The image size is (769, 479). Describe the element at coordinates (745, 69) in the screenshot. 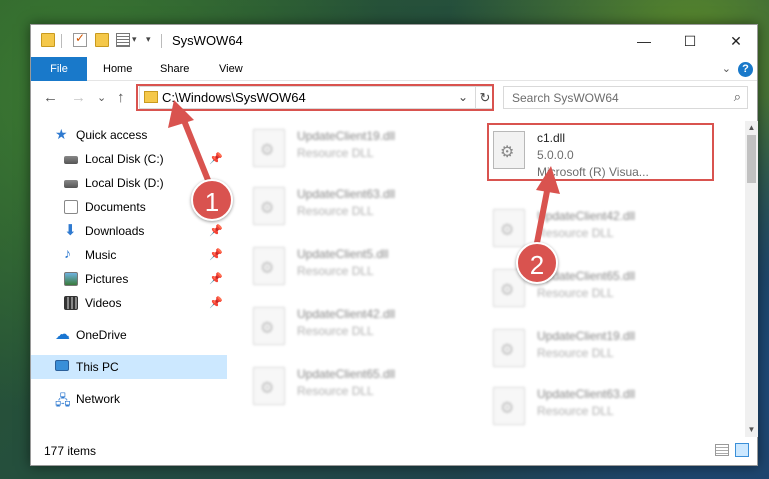

I see `help-icon: ?` at that location.